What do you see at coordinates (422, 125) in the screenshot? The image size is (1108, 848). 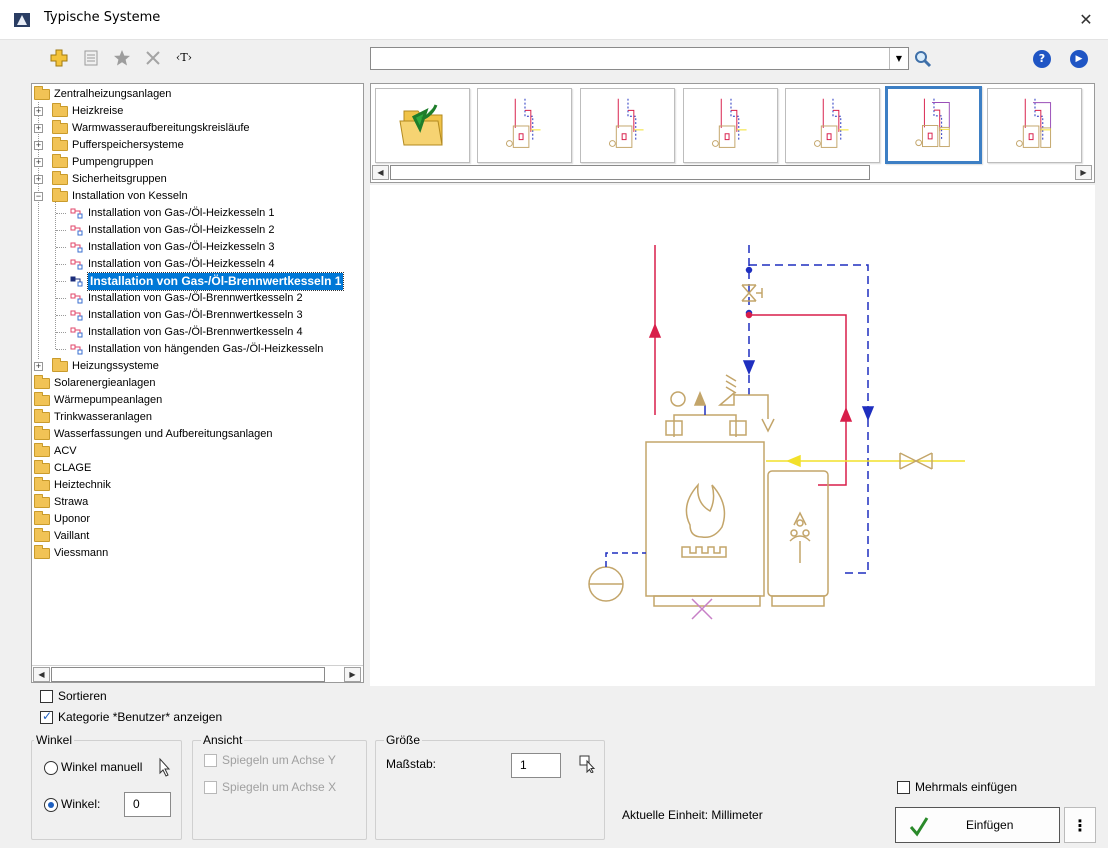 I see `thumbnail-up-folder` at bounding box center [422, 125].